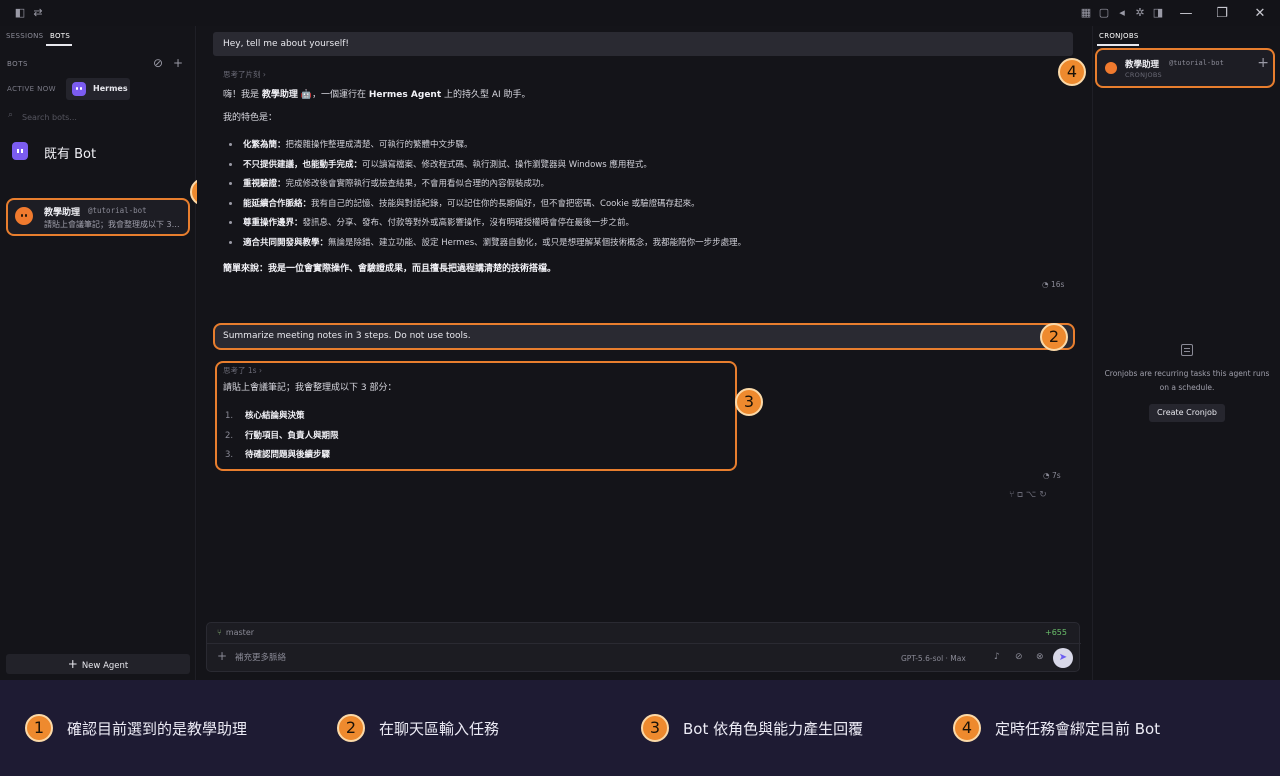  I want to click on send-button: ➤, so click(1063, 658).